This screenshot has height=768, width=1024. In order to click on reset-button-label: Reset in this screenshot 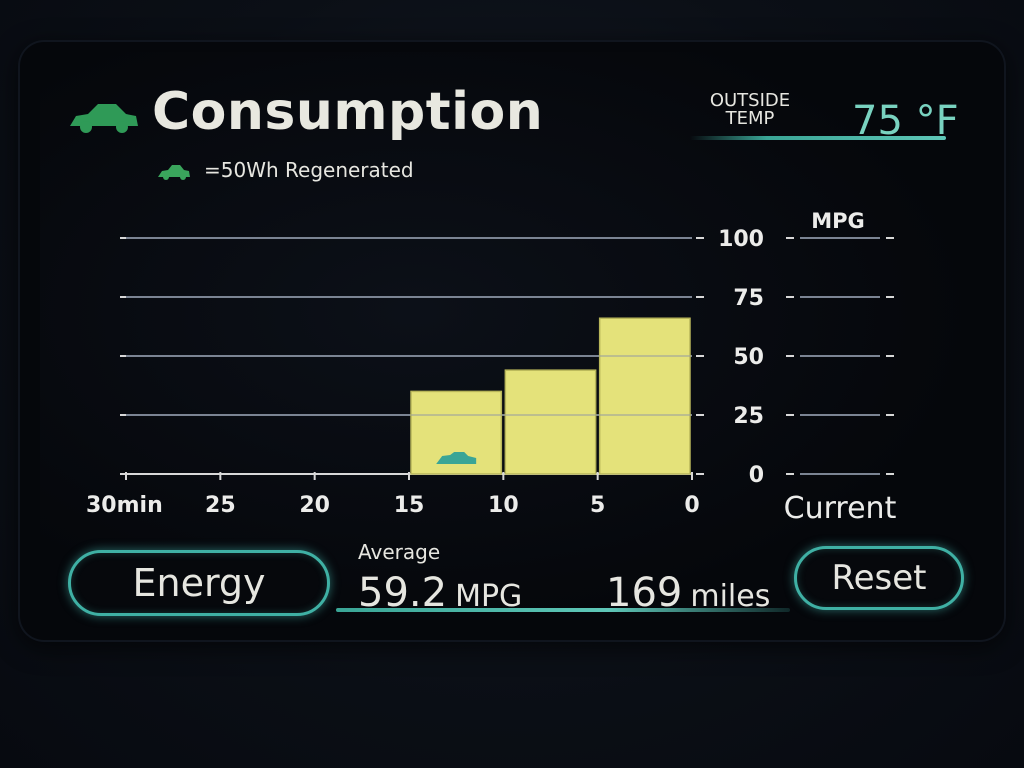, I will do `click(879, 578)`.